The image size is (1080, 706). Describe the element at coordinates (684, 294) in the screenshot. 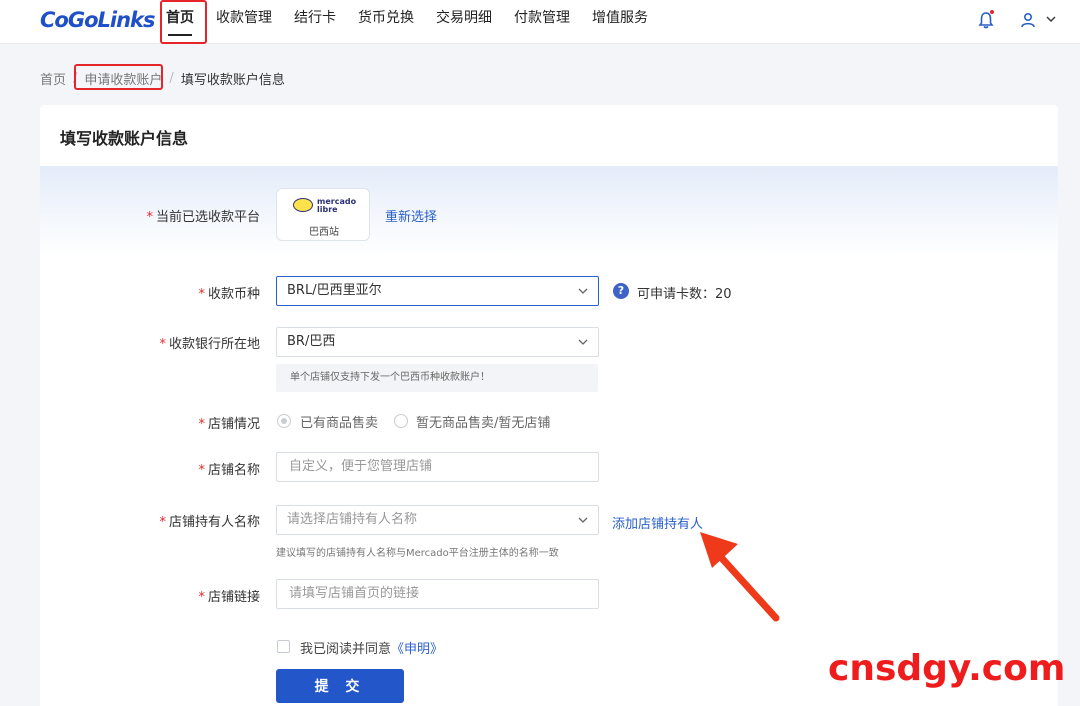

I see `card-count: 可申请卡数：20` at that location.